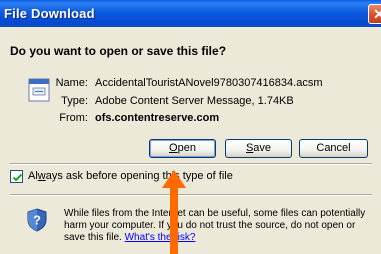 The width and height of the screenshot is (381, 254). What do you see at coordinates (74, 101) in the screenshot?
I see `type-label: Type:` at bounding box center [74, 101].